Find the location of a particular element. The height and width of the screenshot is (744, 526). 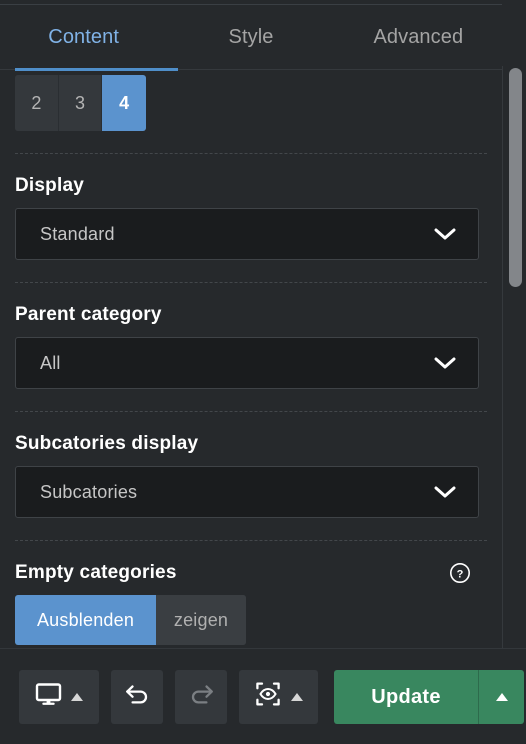

undo-arrow-icon is located at coordinates (137, 696).